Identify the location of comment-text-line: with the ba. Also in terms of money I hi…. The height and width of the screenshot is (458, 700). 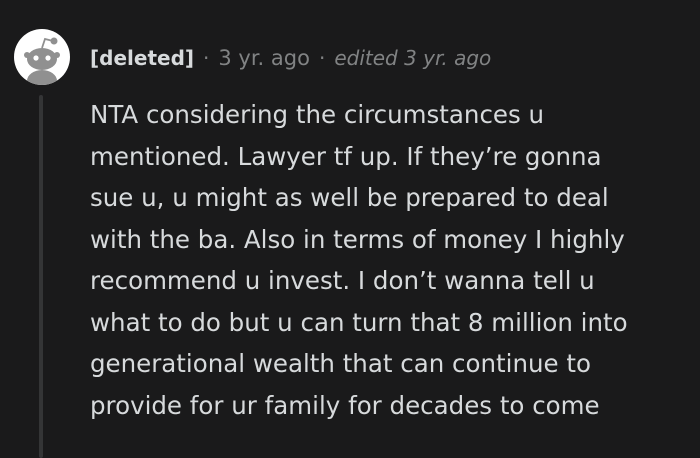
(357, 239).